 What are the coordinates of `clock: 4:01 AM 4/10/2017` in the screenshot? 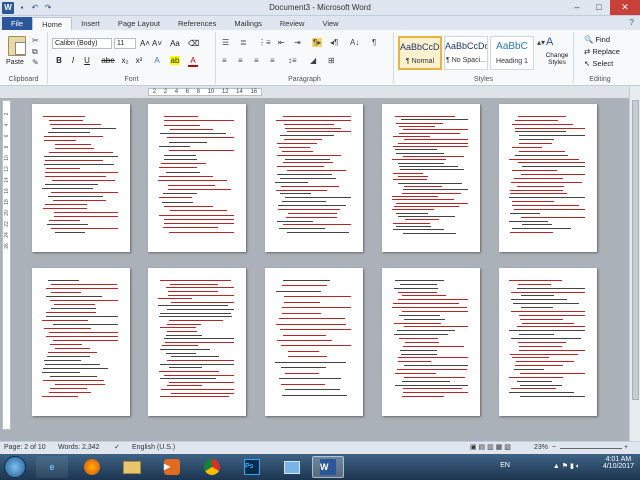 It's located at (618, 463).